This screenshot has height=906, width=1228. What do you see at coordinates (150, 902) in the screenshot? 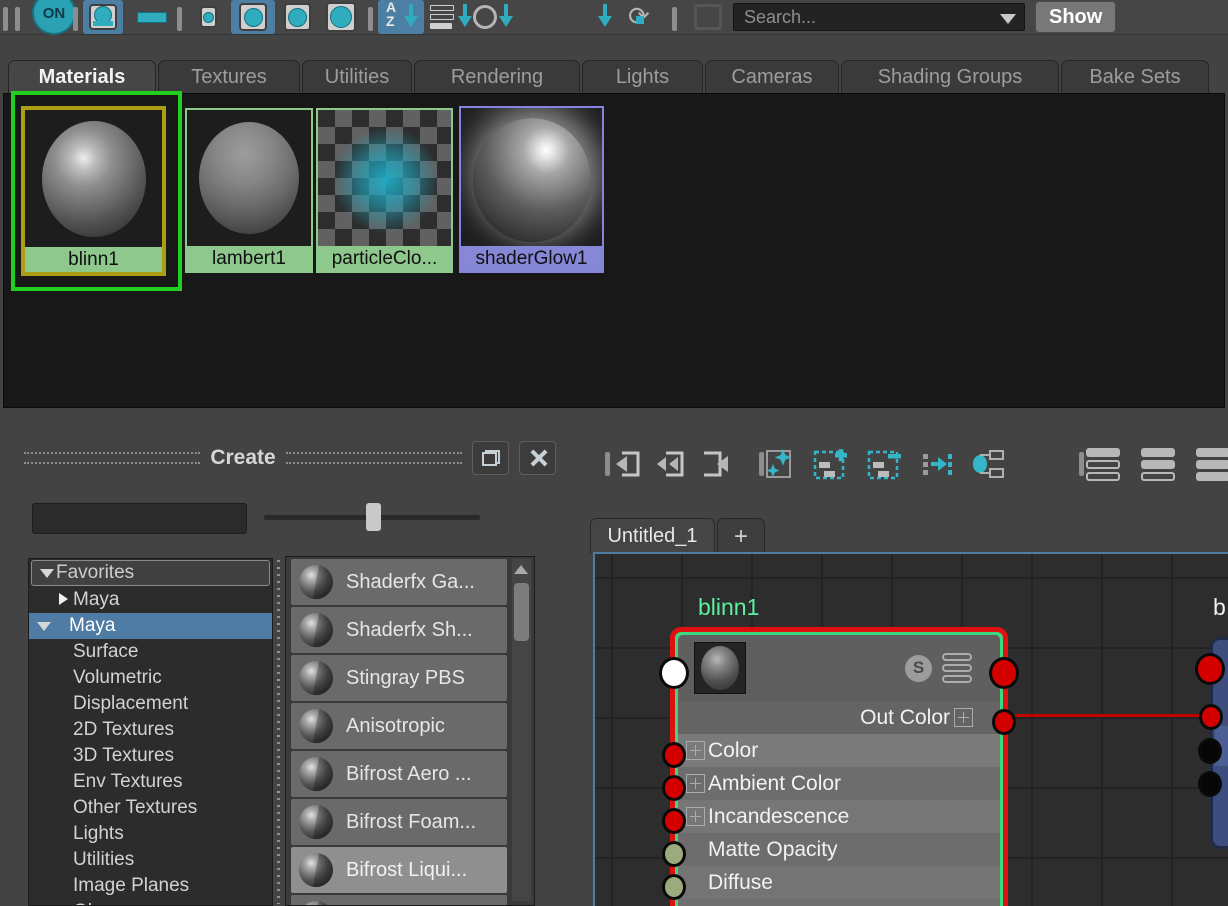
I see `tree-item-glow: Glow` at bounding box center [150, 902].